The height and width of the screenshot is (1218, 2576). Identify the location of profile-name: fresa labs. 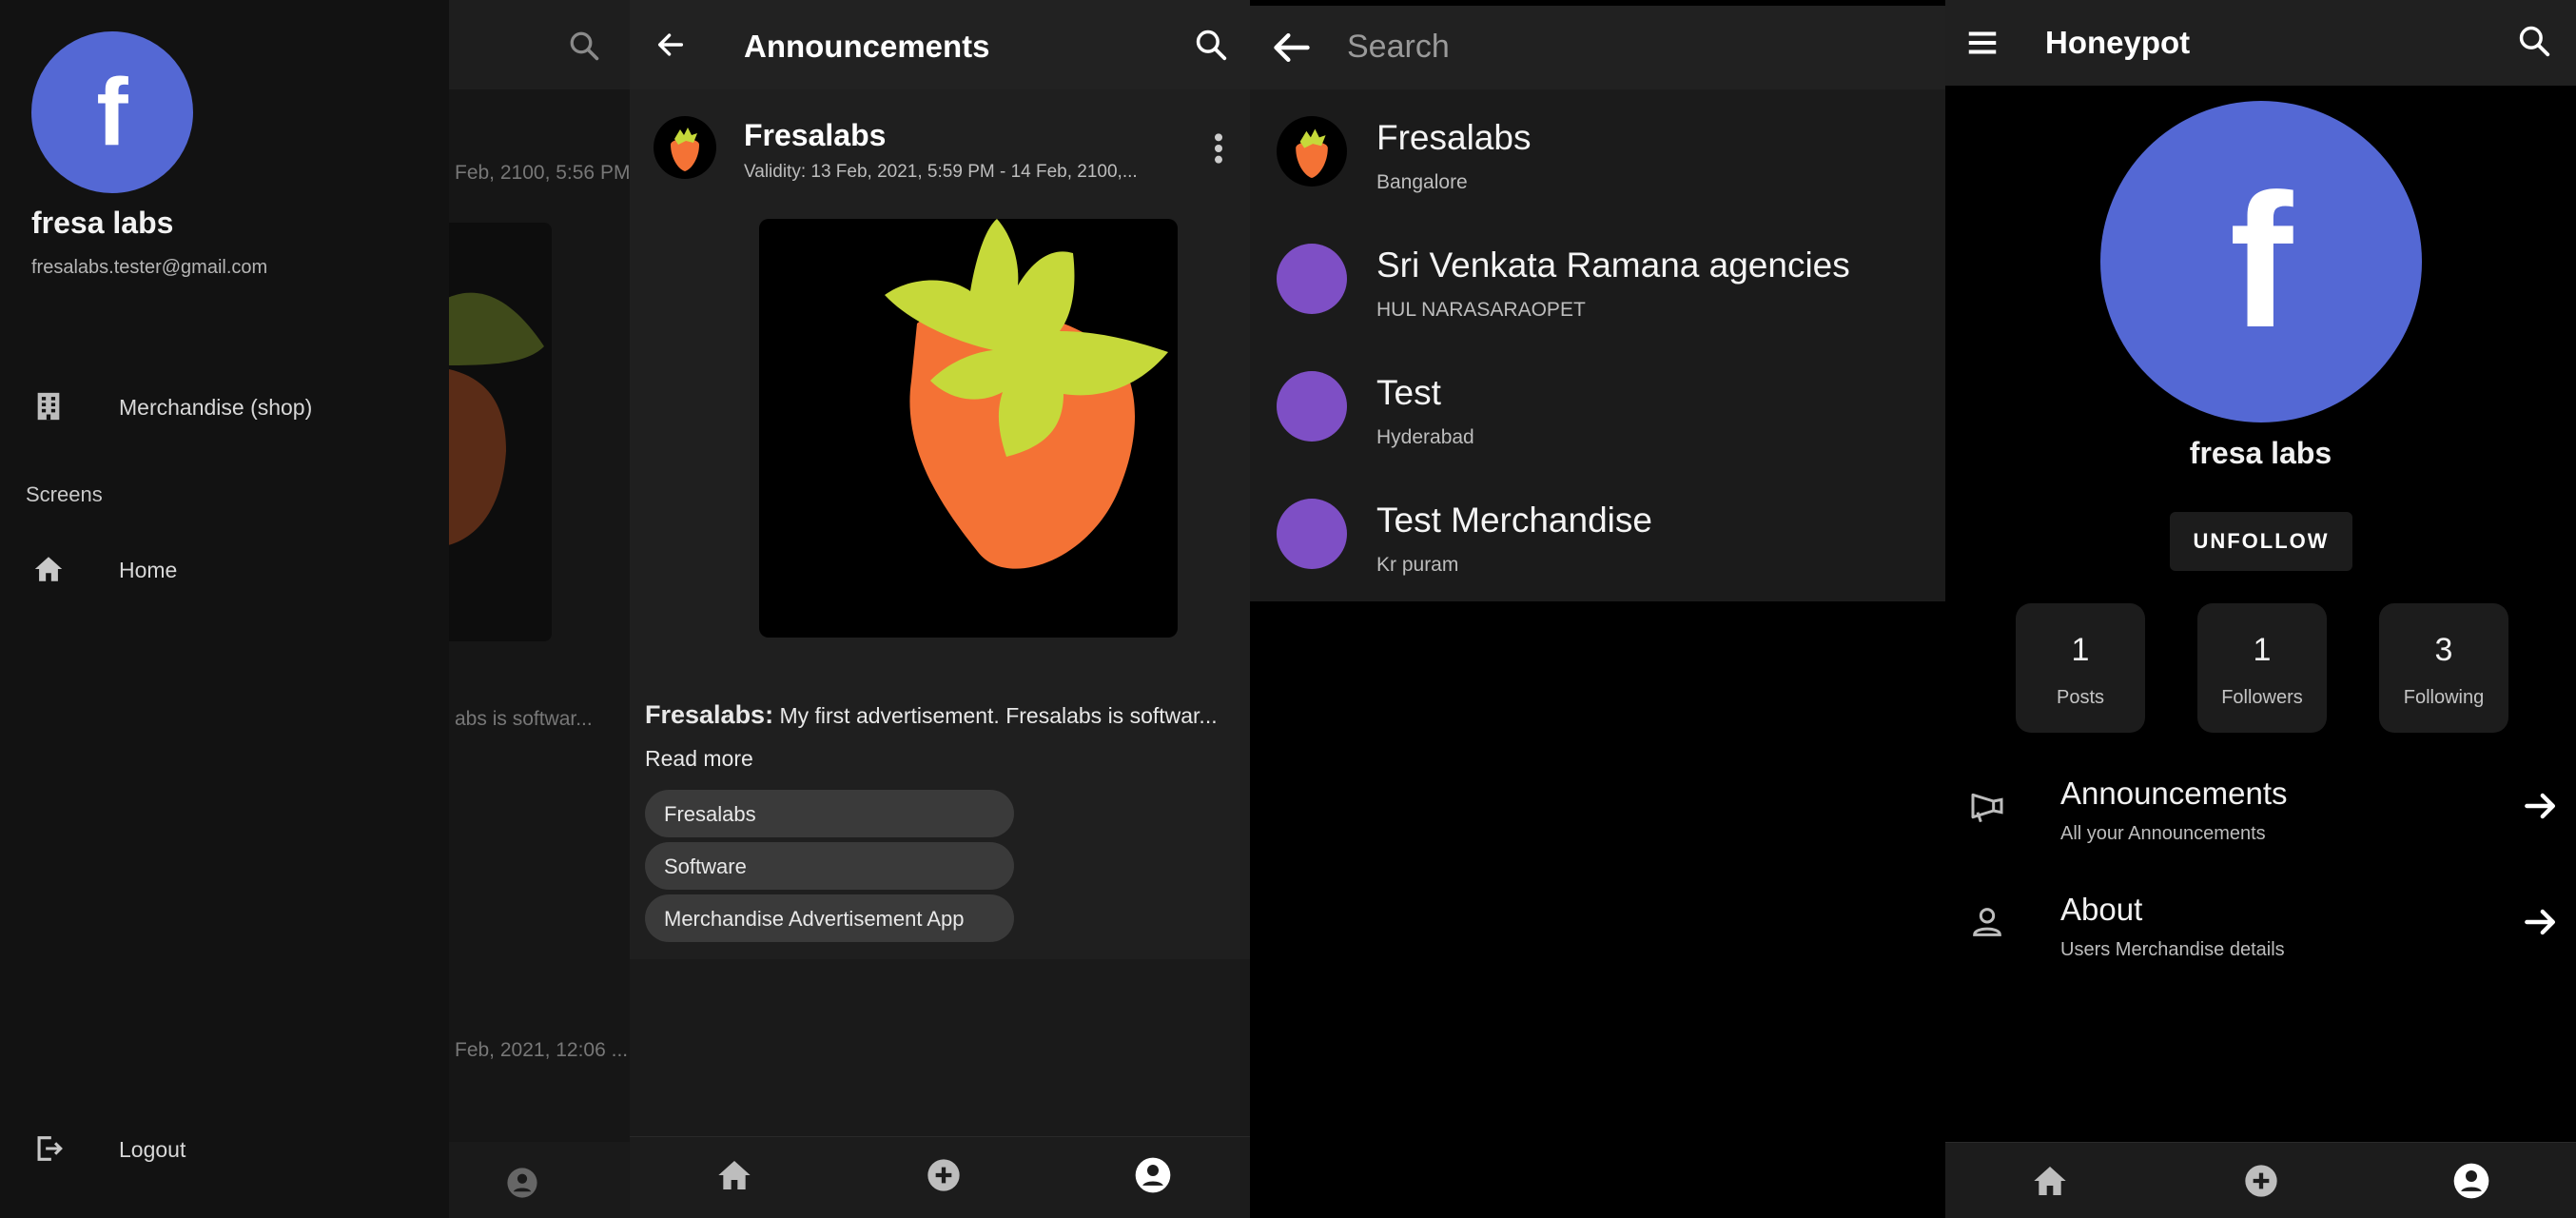
(2261, 453).